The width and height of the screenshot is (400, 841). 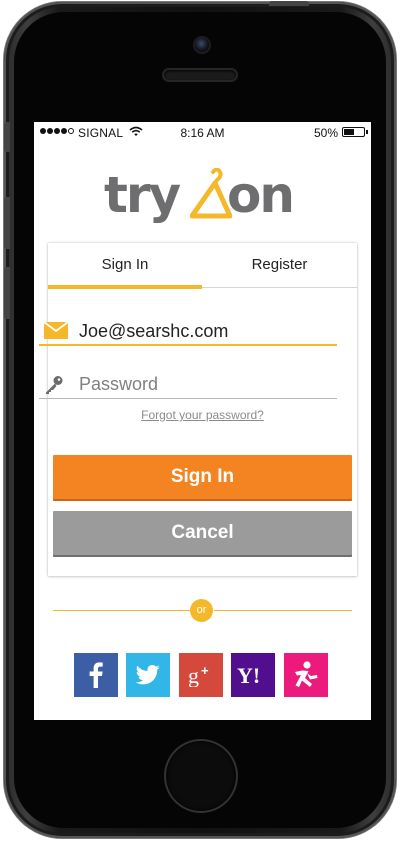 I want to click on yahoo-icon: Y!, so click(x=248, y=675).